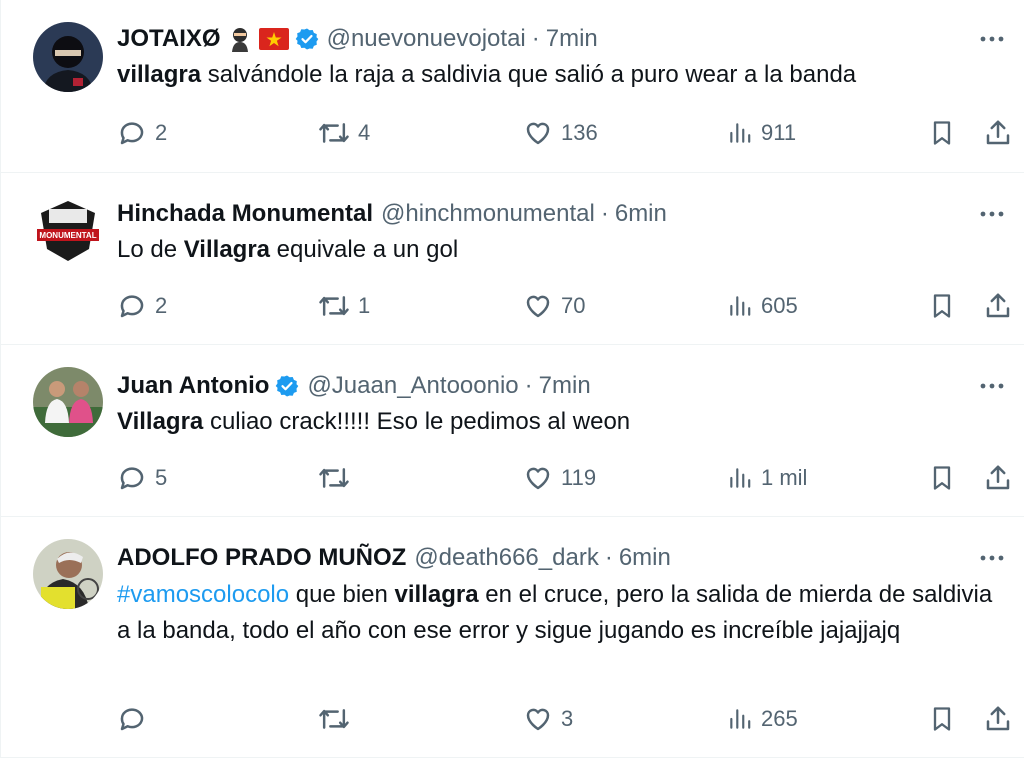 The height and width of the screenshot is (763, 1024). I want to click on views-button: 1 mil, so click(767, 478).